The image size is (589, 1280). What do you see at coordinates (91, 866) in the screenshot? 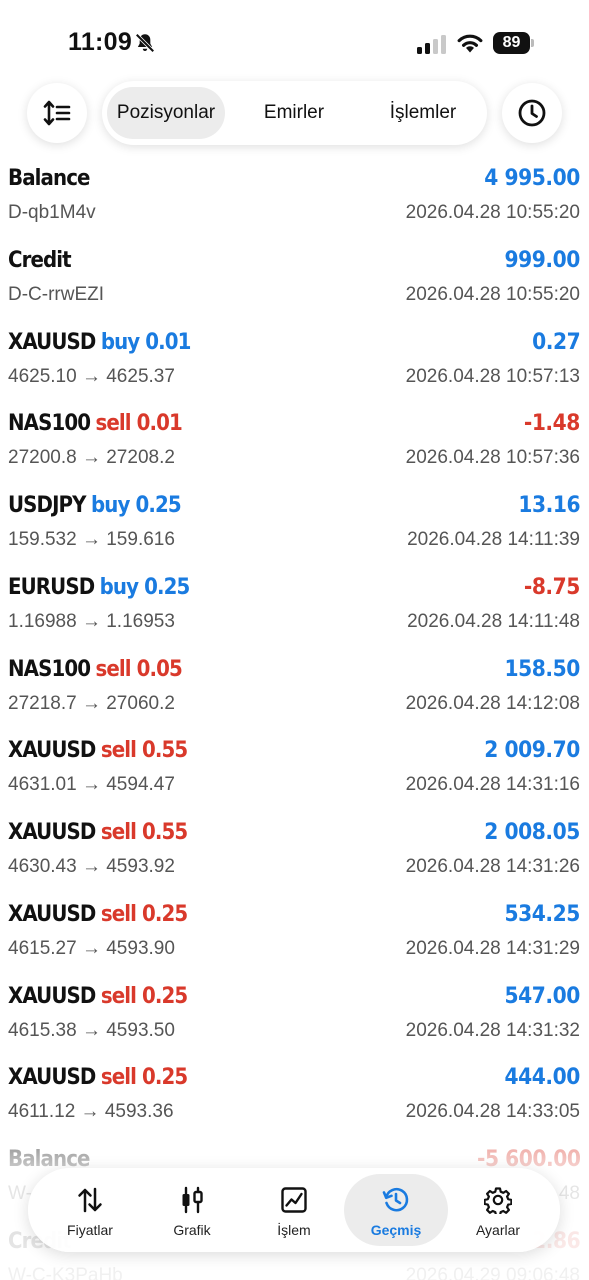
I see `deal-detail: 4630.43 → 4593.92` at bounding box center [91, 866].